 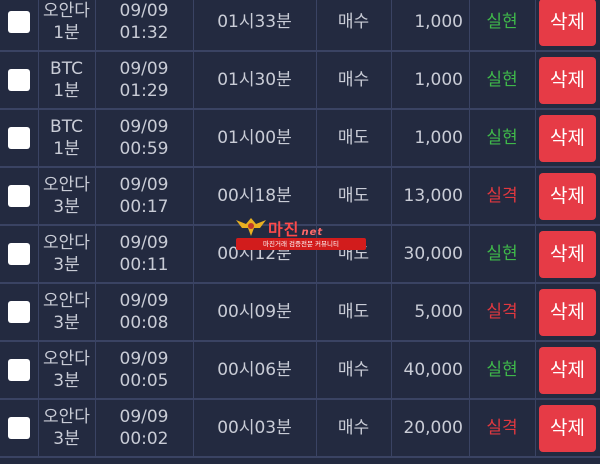 What do you see at coordinates (66, 25) in the screenshot?
I see `market-cell: 오안다 1분` at bounding box center [66, 25].